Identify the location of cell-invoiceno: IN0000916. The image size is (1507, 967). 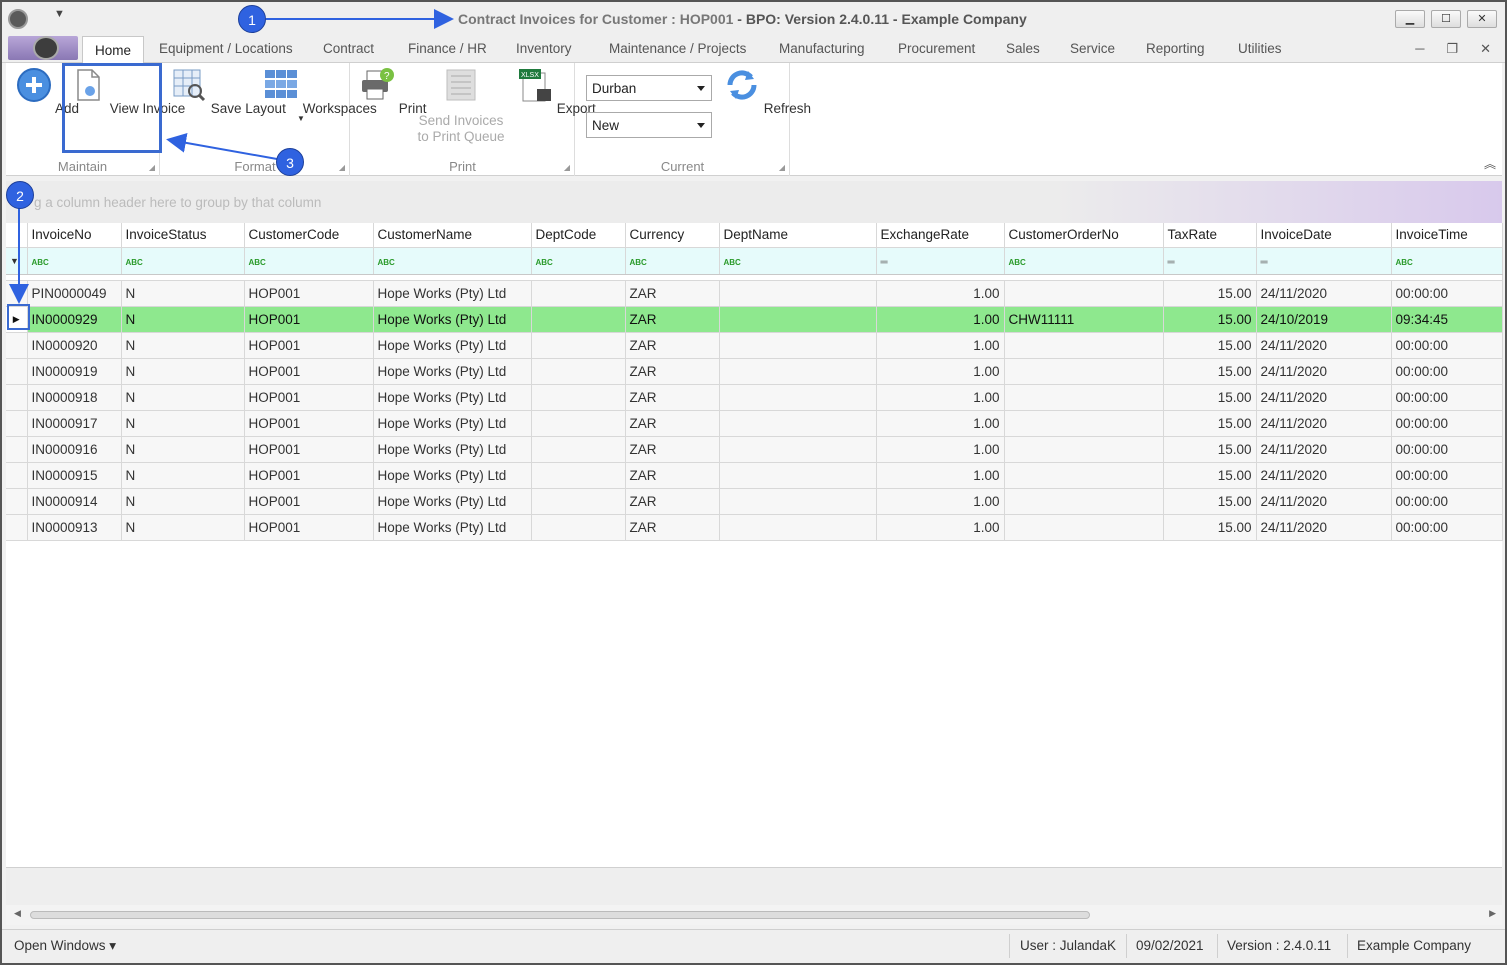
(74, 449).